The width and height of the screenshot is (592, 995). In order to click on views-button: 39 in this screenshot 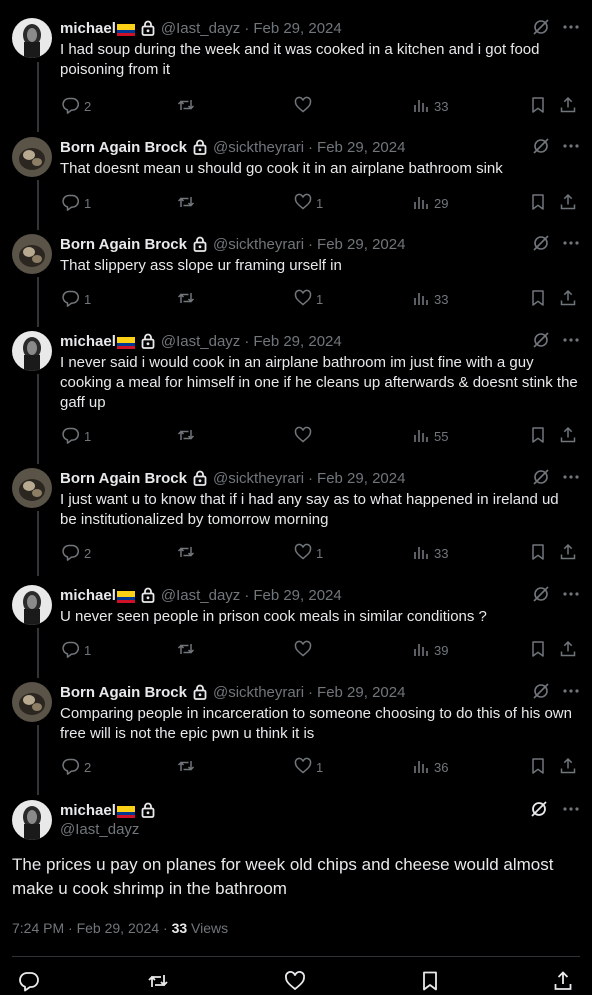, I will do `click(430, 650)`.